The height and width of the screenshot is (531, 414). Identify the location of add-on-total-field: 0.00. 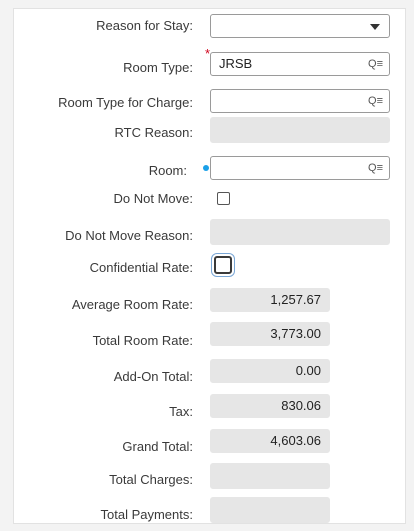
(270, 371).